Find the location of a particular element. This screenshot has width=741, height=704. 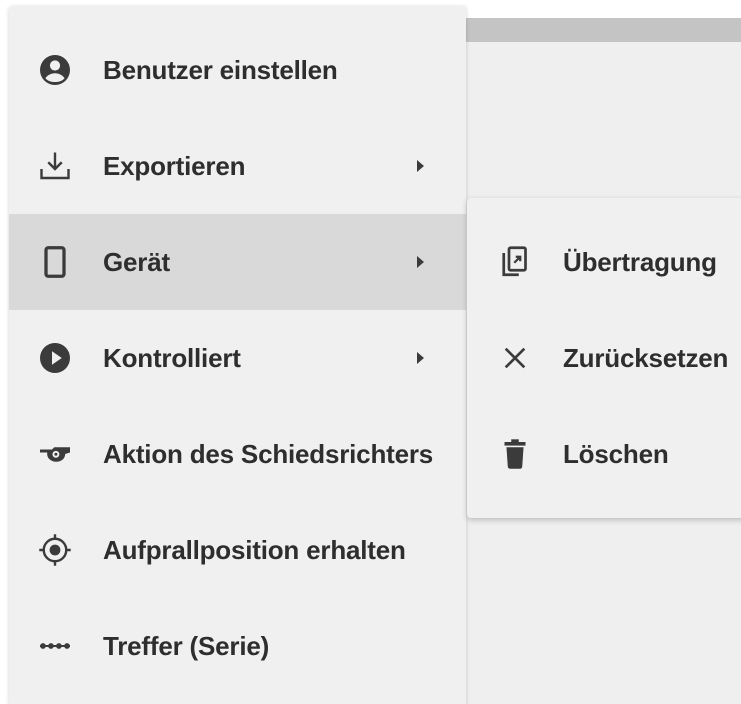

menu-item-export: Exportieren is located at coordinates (237, 166).